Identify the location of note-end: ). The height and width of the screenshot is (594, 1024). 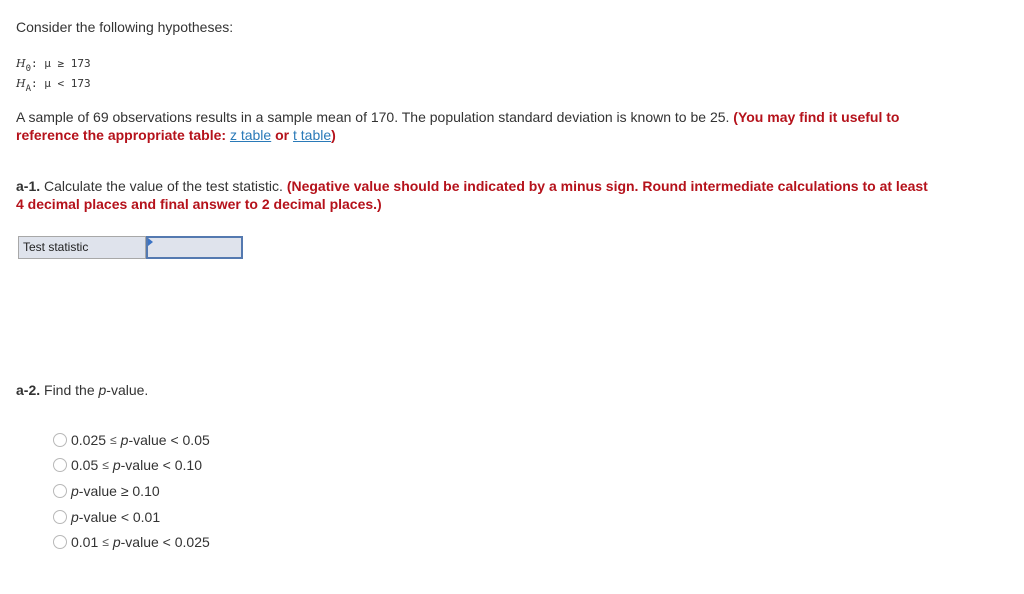
(333, 135).